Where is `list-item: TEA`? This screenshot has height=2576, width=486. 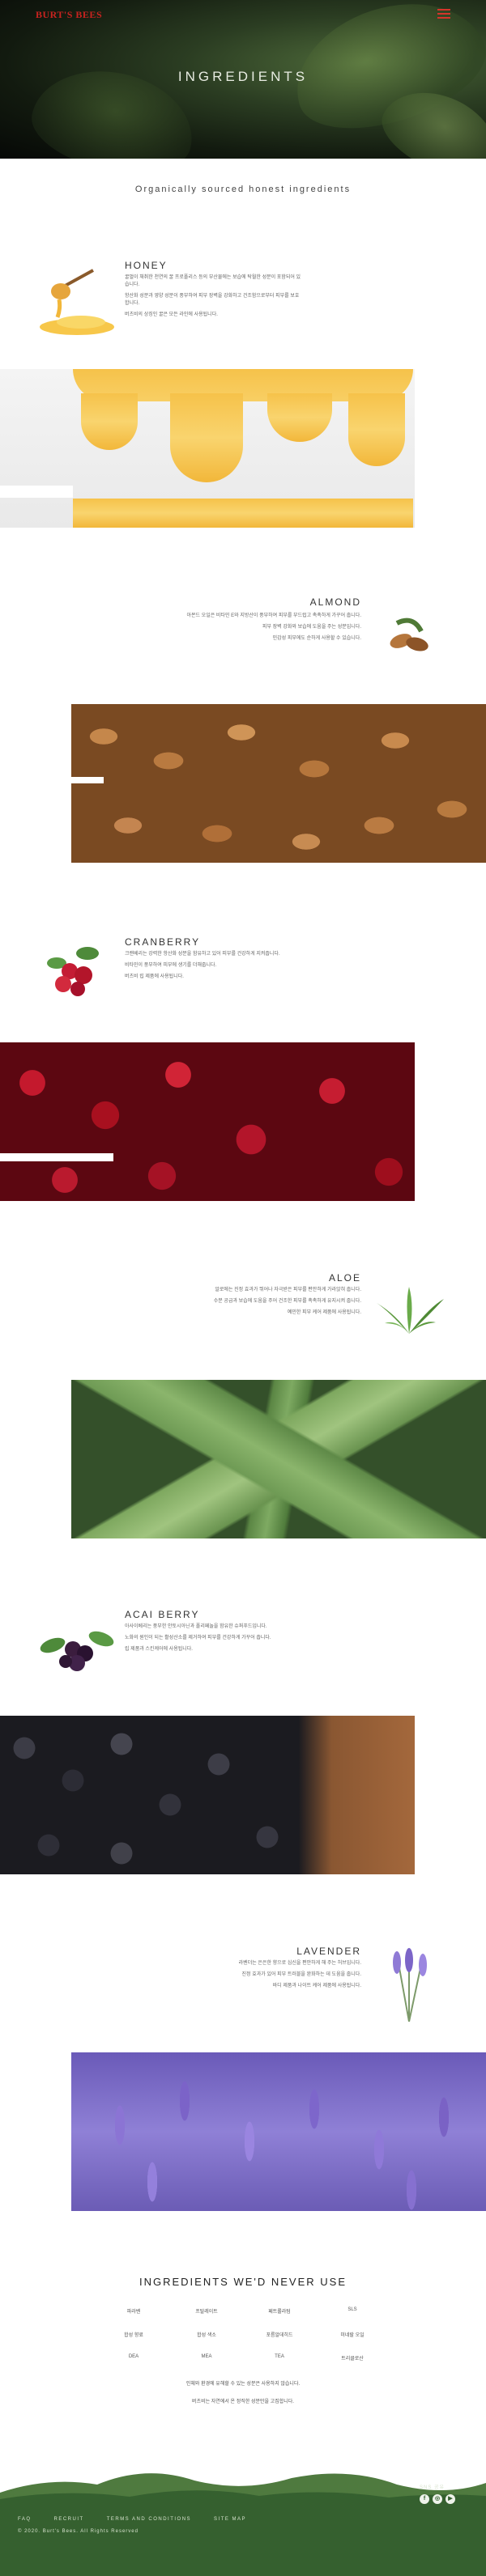 list-item: TEA is located at coordinates (279, 2356).